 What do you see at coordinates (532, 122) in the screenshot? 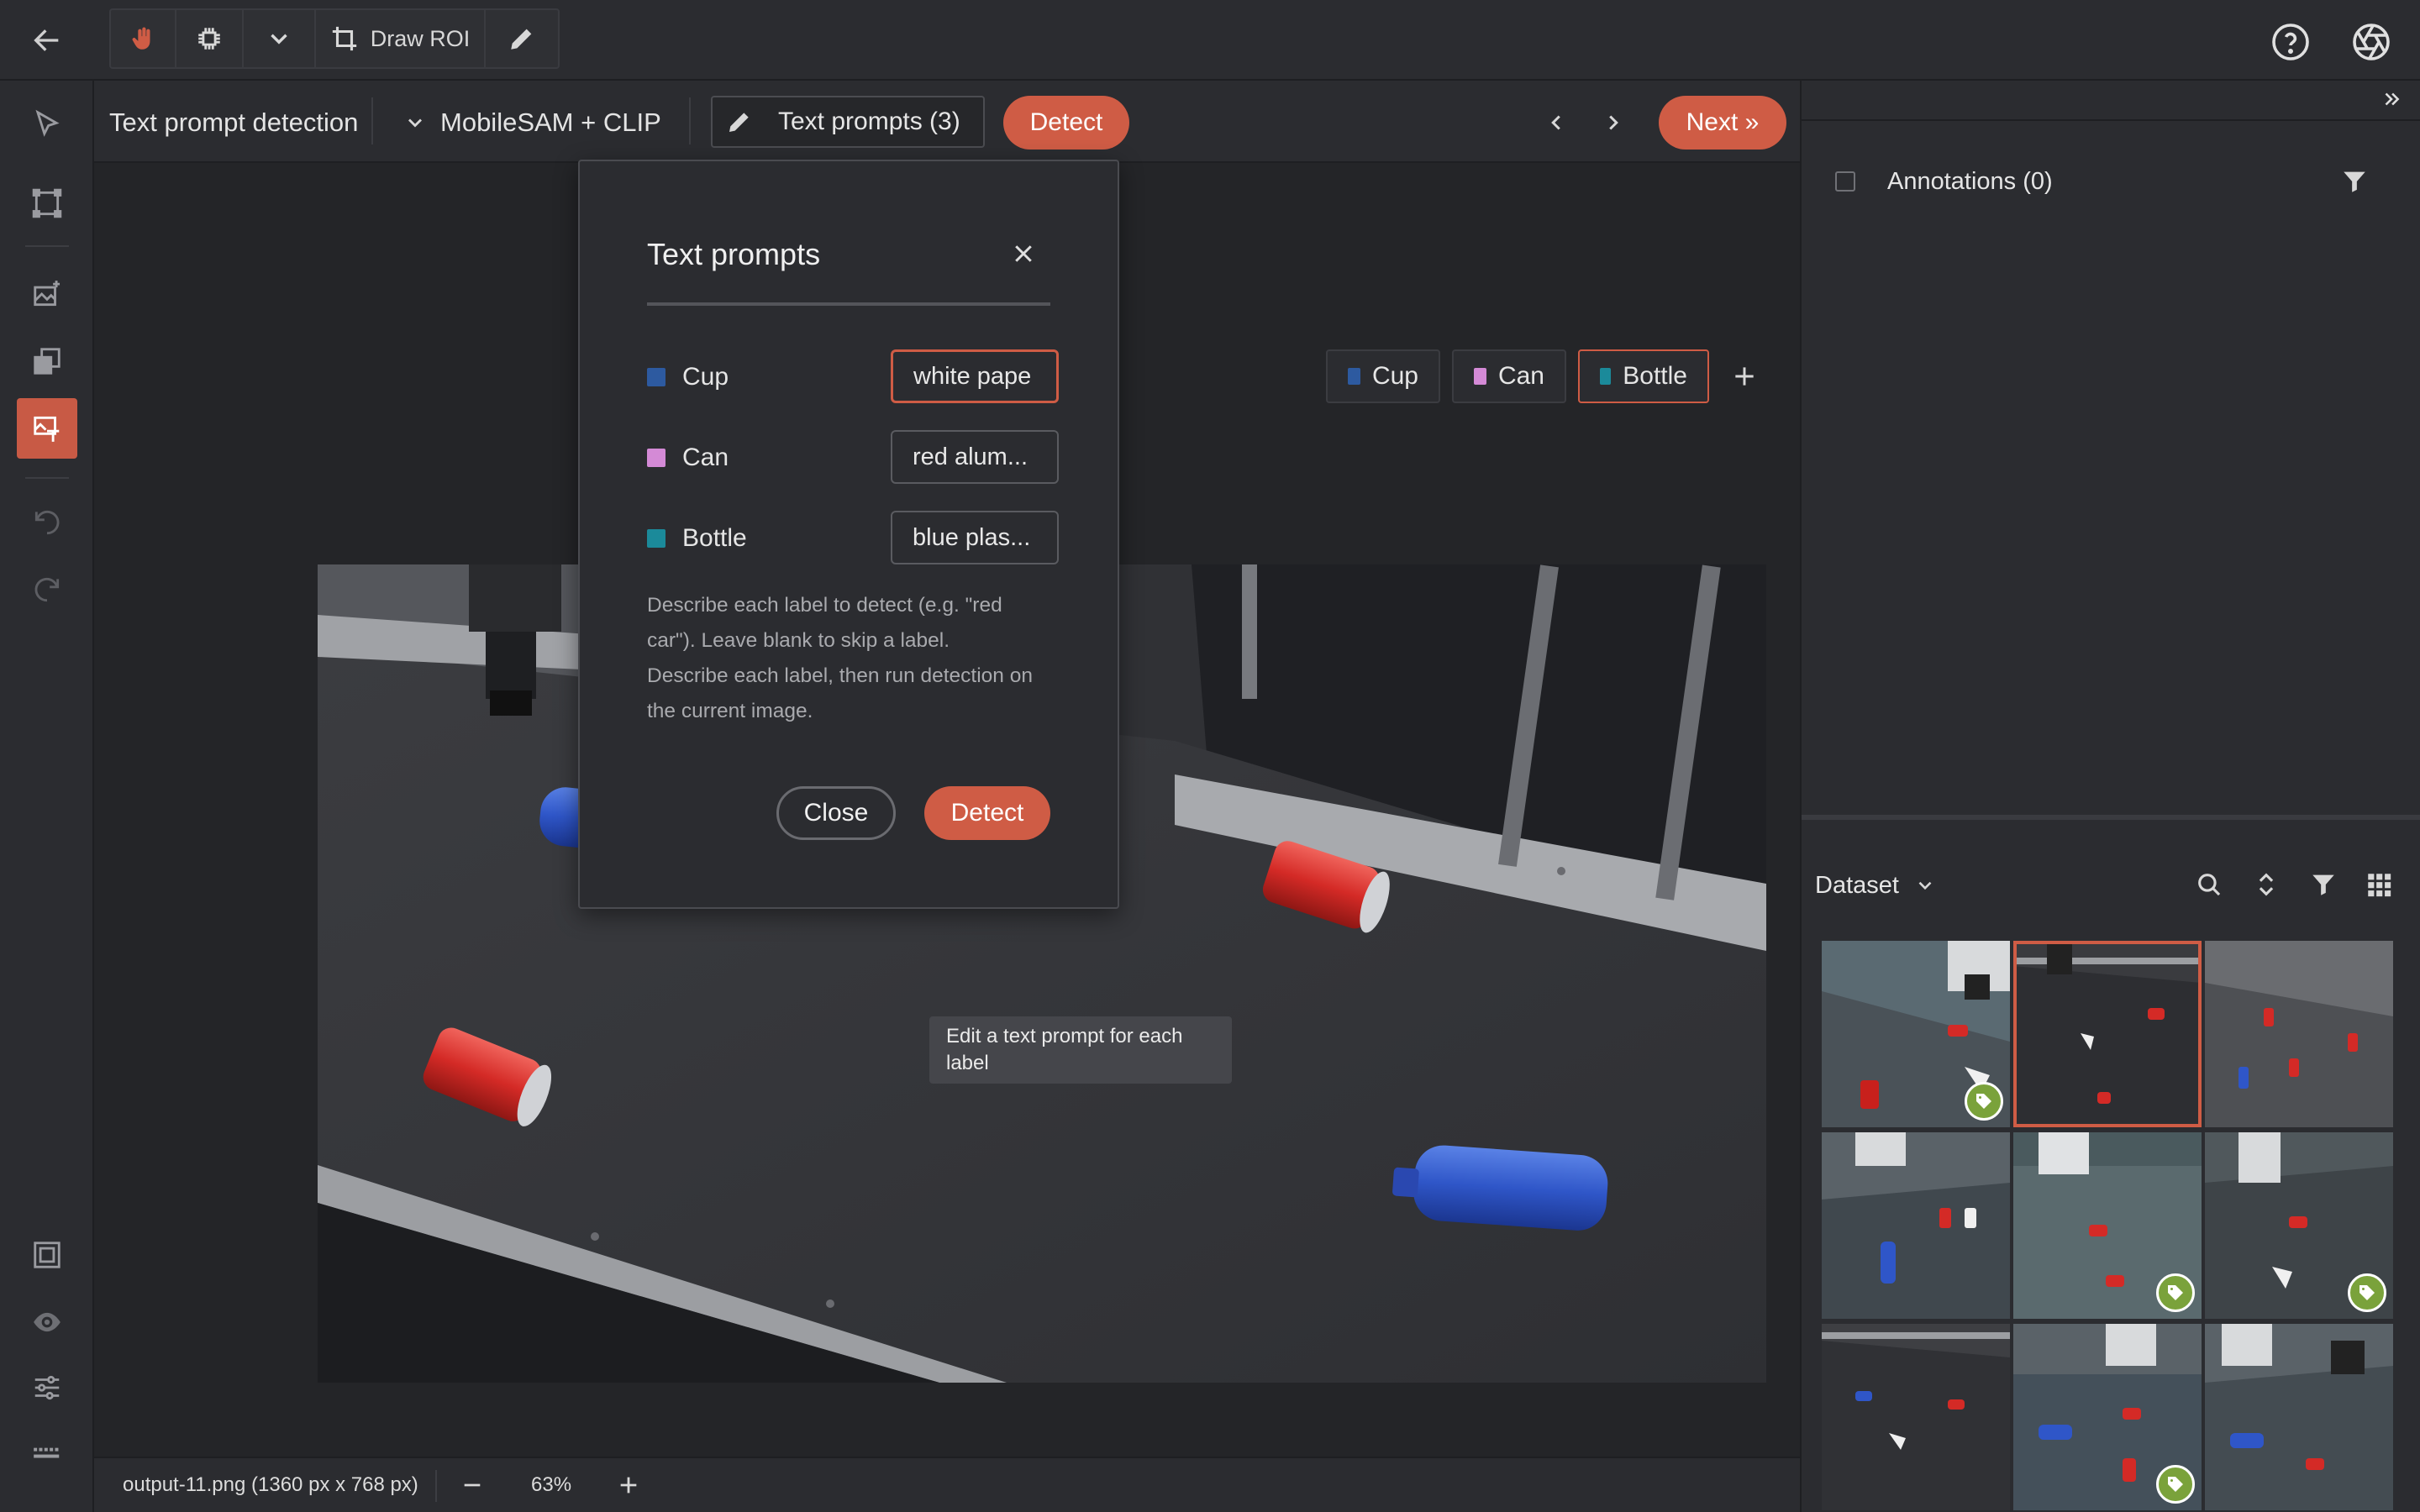
I see `model-selector: MobileSAM + CLIP` at bounding box center [532, 122].